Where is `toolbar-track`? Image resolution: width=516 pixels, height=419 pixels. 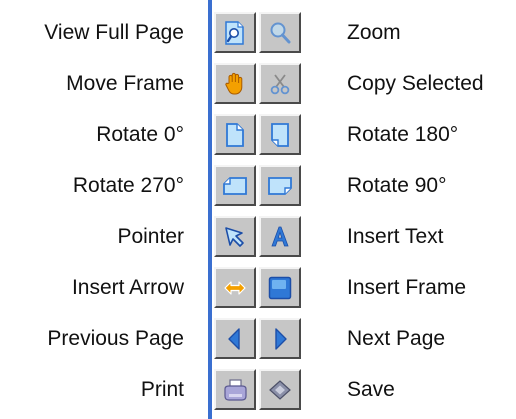
toolbar-track is located at coordinates (210, 209).